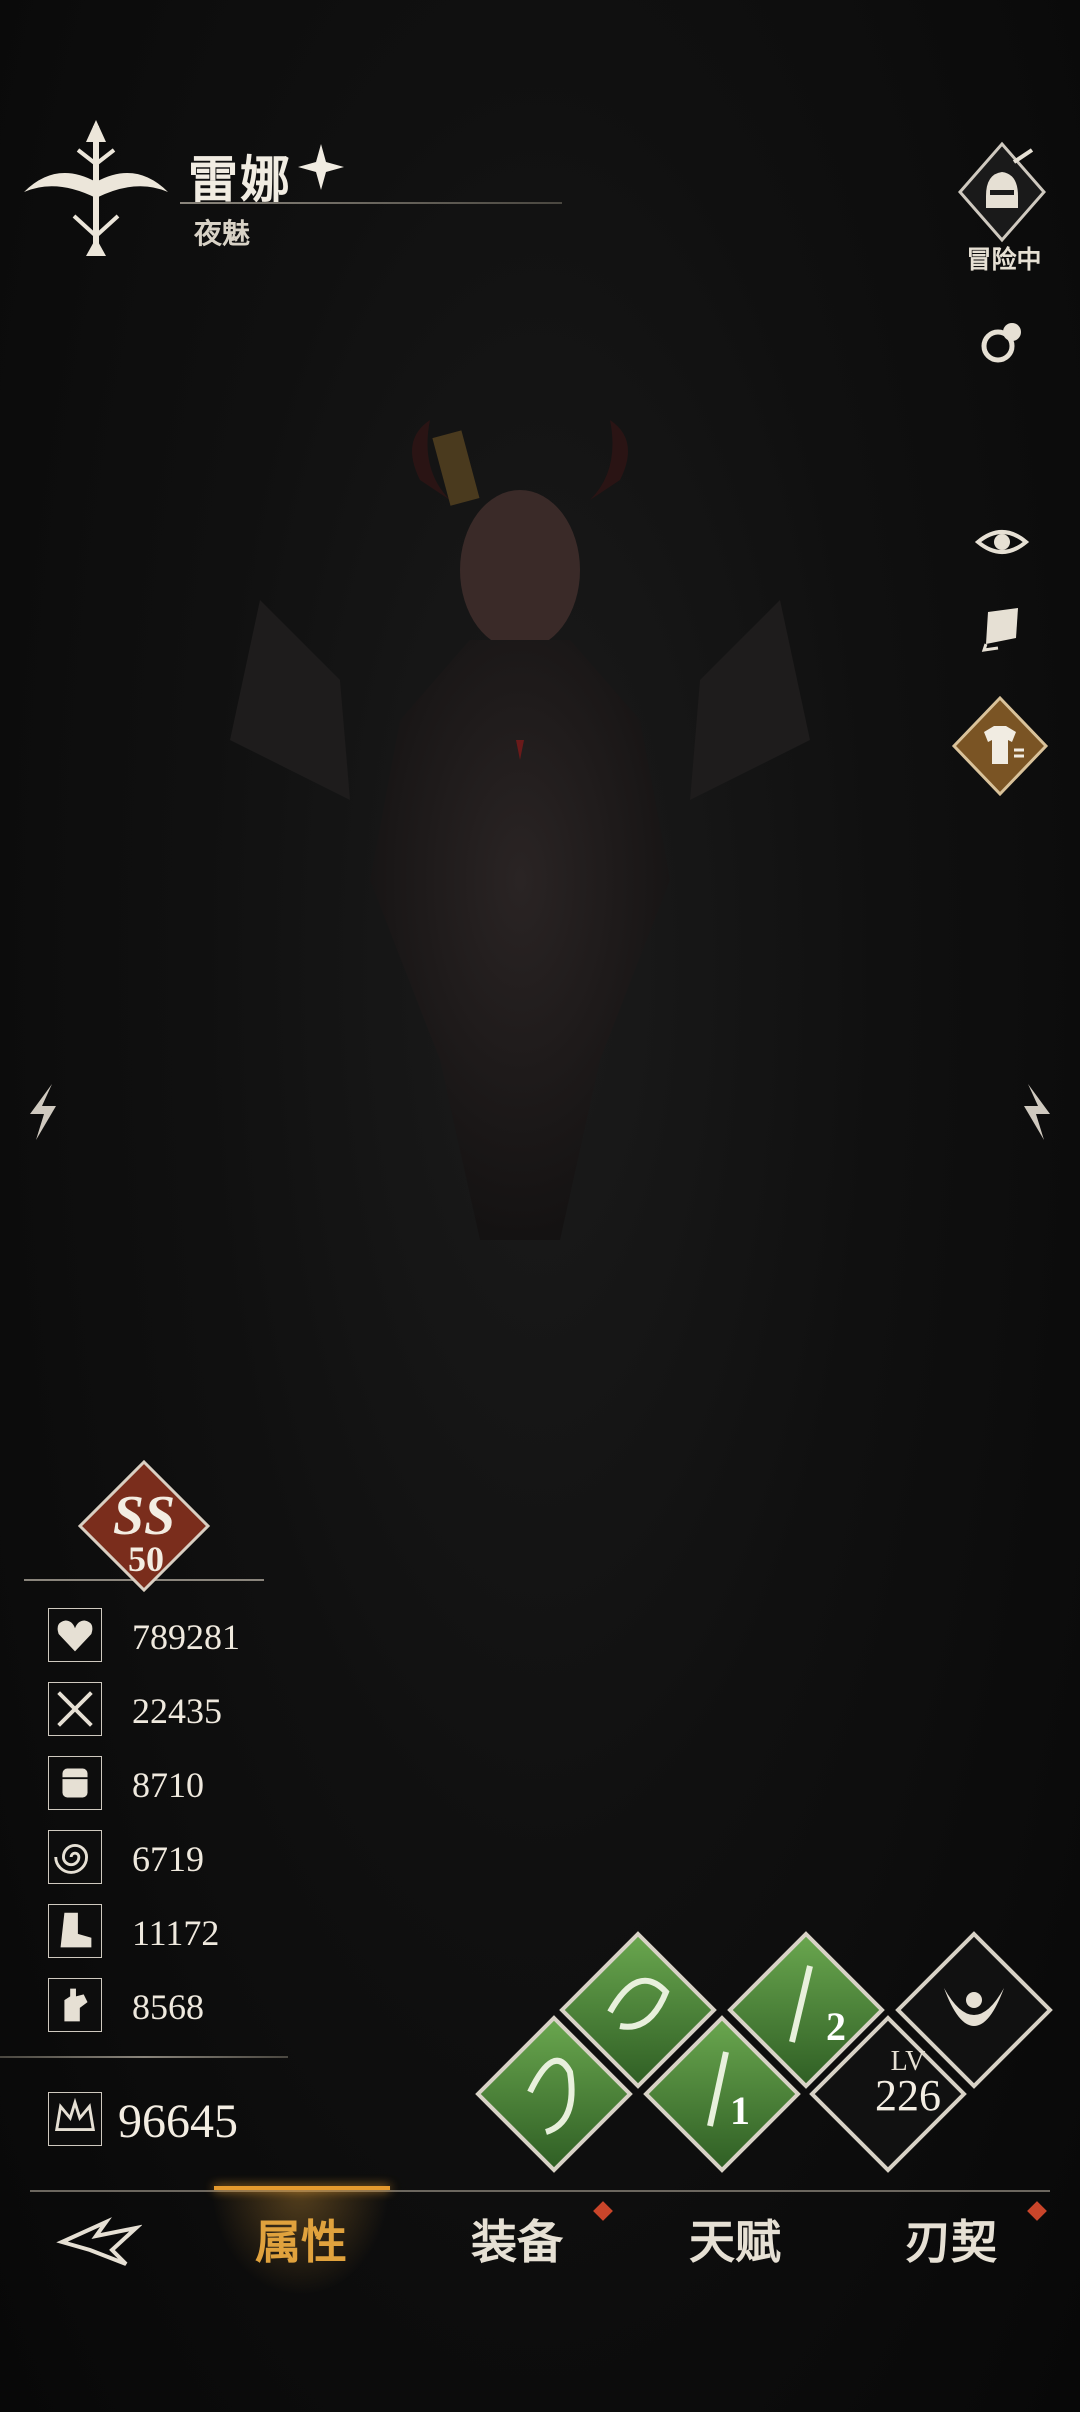  What do you see at coordinates (1002, 344) in the screenshot?
I see `pacifier-icon` at bounding box center [1002, 344].